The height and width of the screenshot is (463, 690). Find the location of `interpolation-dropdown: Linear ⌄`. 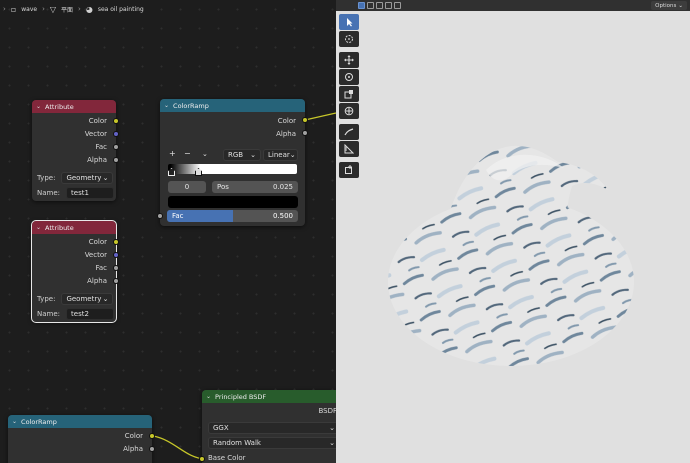

interpolation-dropdown: Linear ⌄ is located at coordinates (280, 155).